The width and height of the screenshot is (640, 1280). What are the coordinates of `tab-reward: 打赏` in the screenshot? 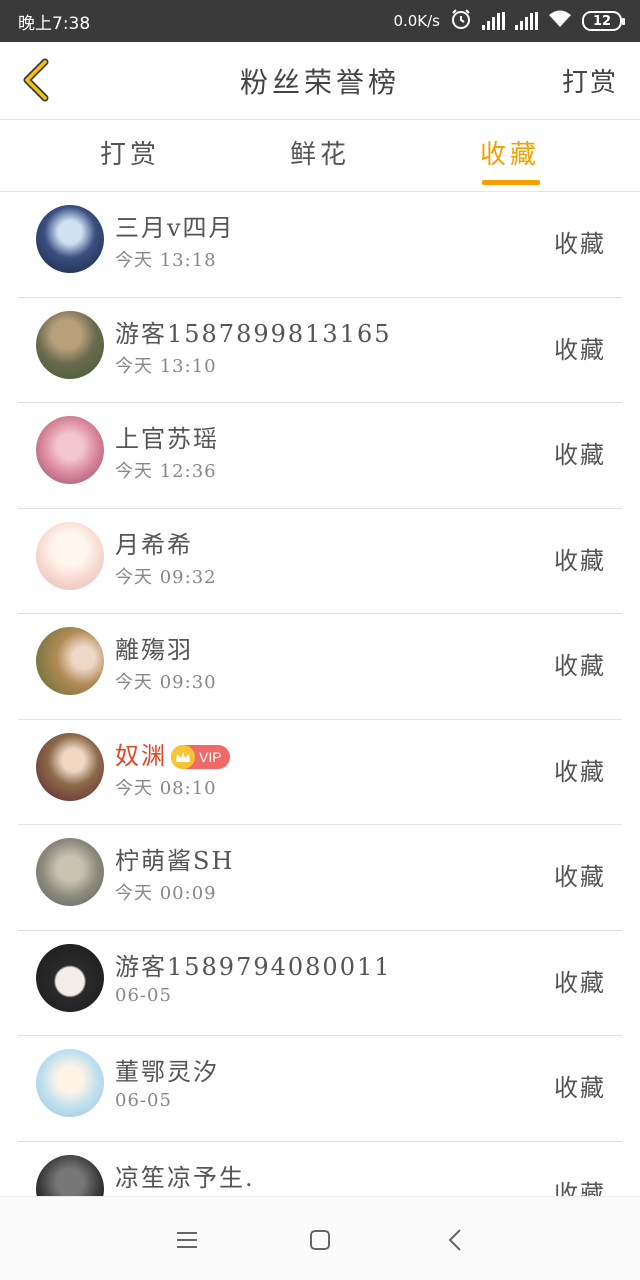 It's located at (130, 156).